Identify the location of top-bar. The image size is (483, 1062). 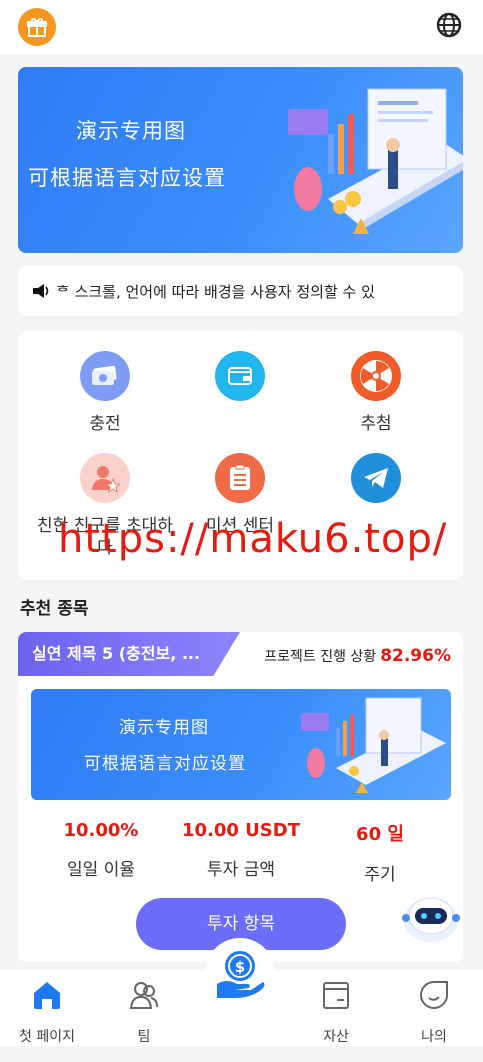
(241, 27).